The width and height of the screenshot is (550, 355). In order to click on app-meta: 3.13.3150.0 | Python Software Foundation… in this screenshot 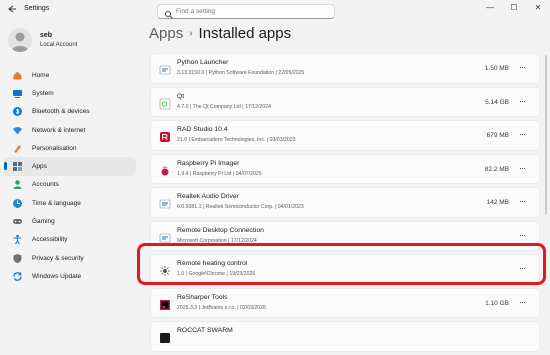, I will do `click(241, 73)`.